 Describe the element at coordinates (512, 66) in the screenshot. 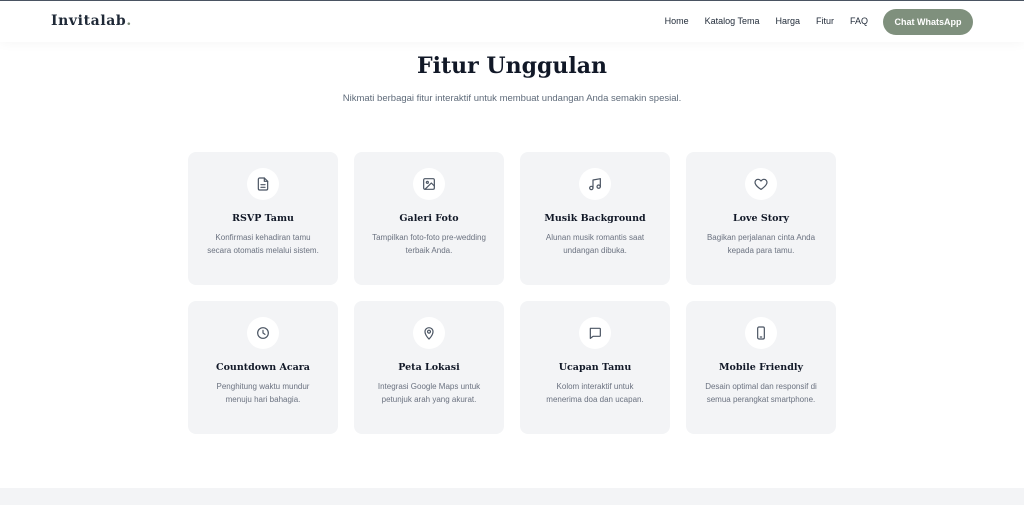

I see `section-title: Fitur Unggulan` at that location.